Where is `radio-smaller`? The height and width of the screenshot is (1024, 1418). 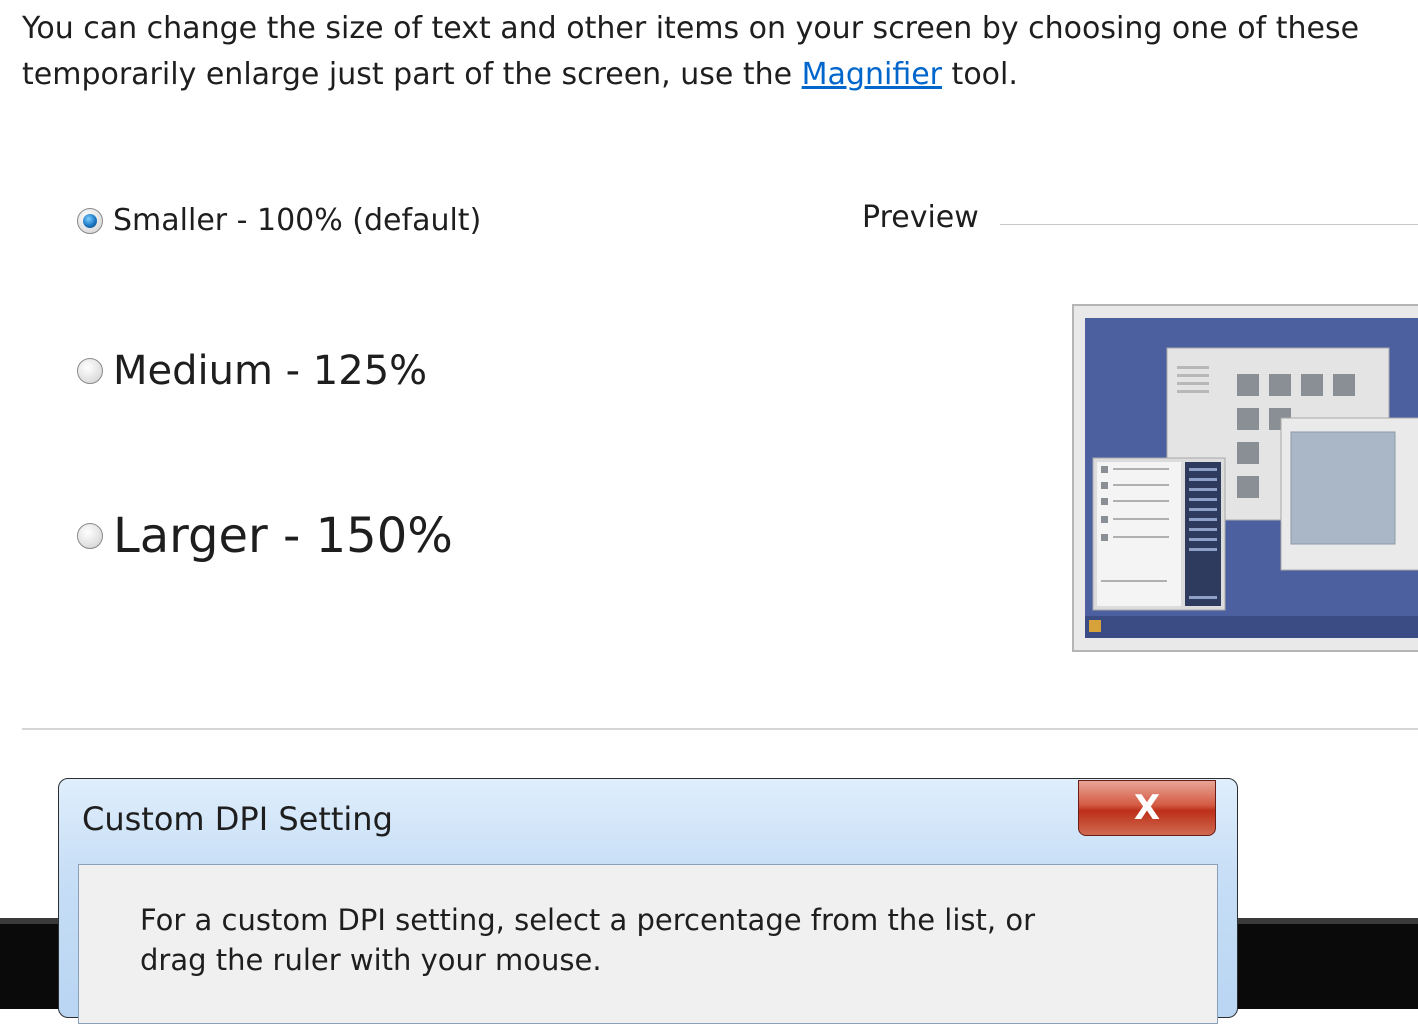 radio-smaller is located at coordinates (90, 220).